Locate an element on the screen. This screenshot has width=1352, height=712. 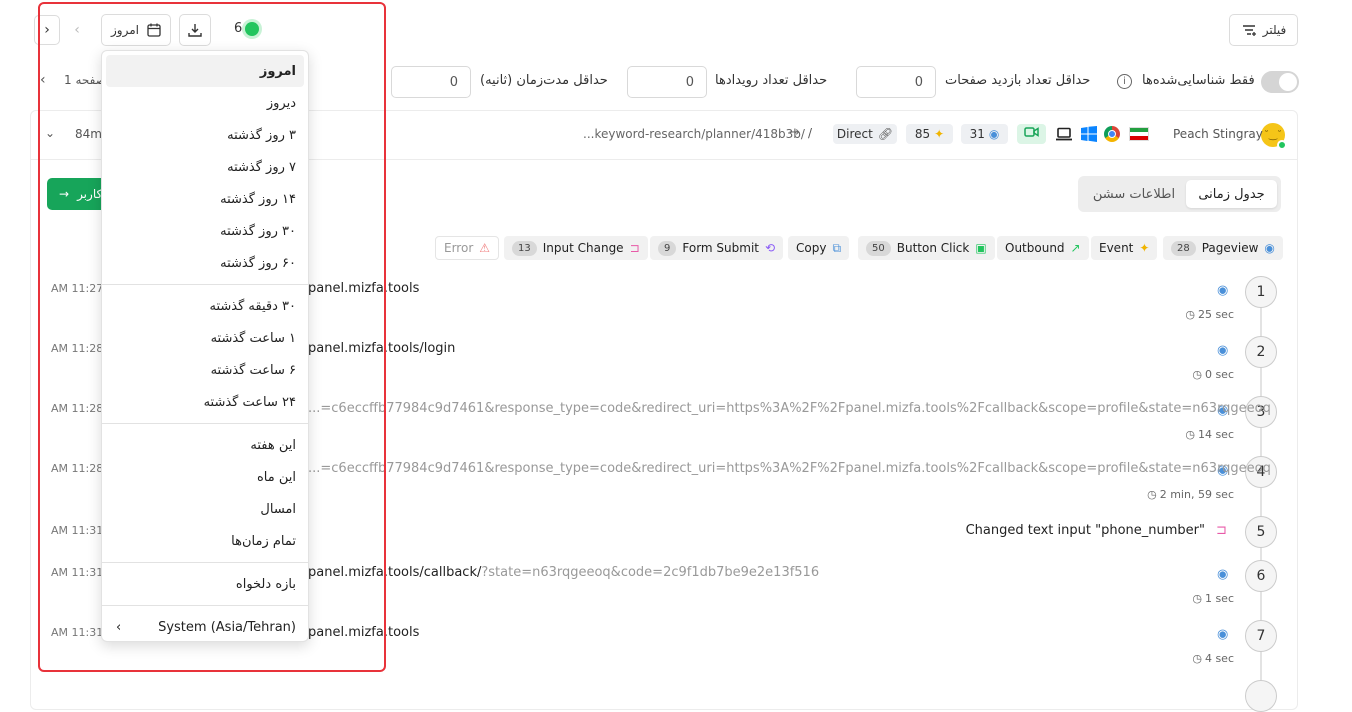
filter-button: فیلتر is located at coordinates (1263, 30).